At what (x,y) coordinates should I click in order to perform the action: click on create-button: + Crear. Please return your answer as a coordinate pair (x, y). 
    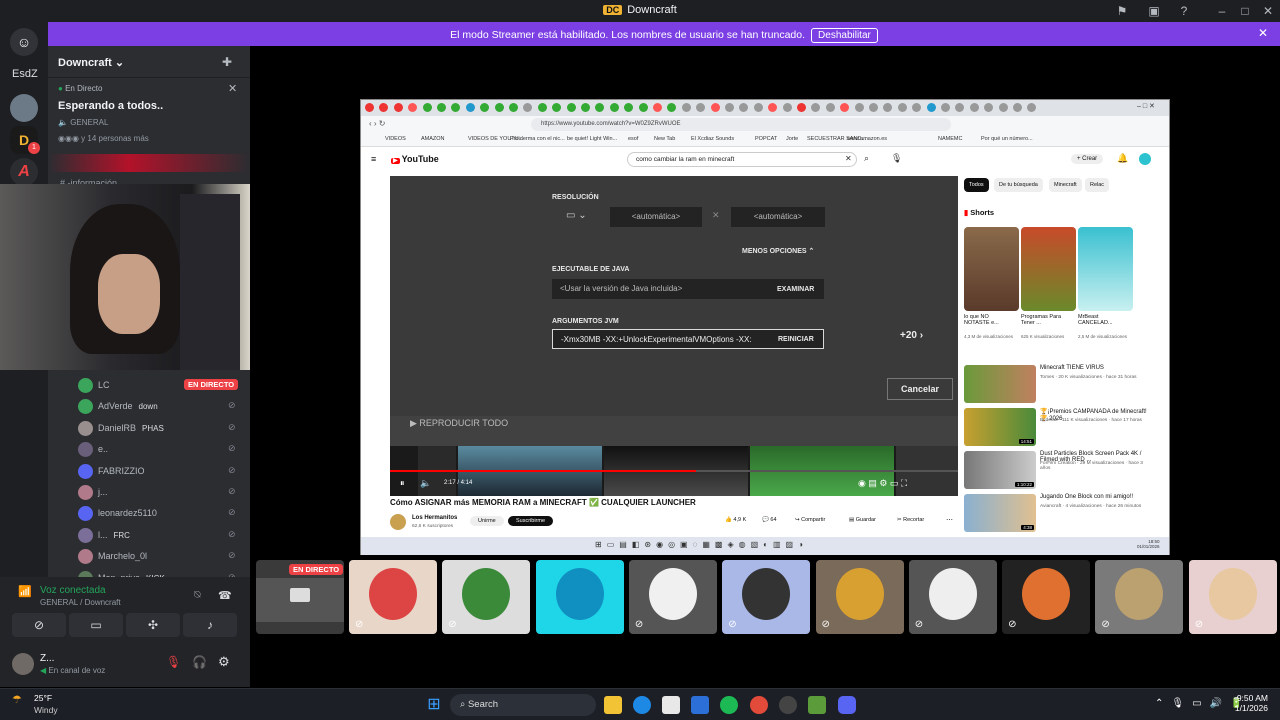
    Looking at the image, I should click on (1087, 159).